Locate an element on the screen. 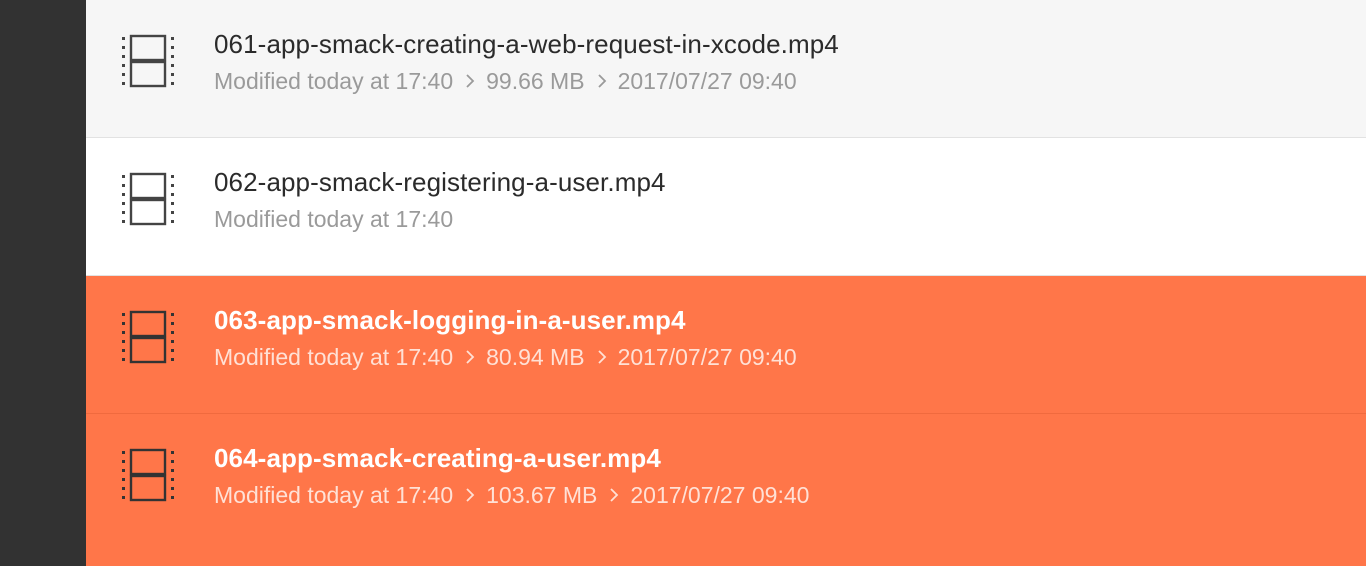 The width and height of the screenshot is (1366, 566). file-meta: Modified today at 17:40 is located at coordinates (780, 219).